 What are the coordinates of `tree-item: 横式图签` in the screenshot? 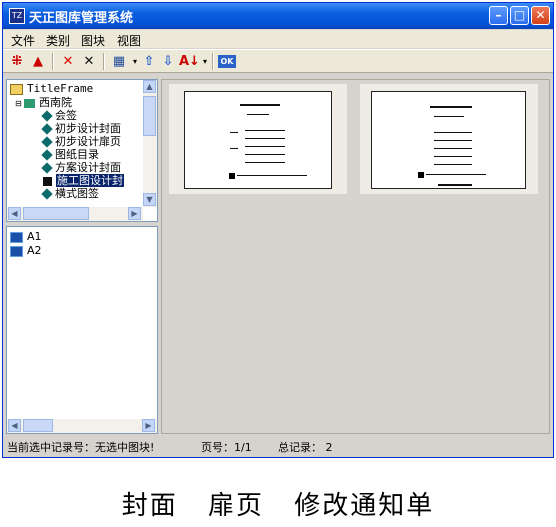 It's located at (70, 193).